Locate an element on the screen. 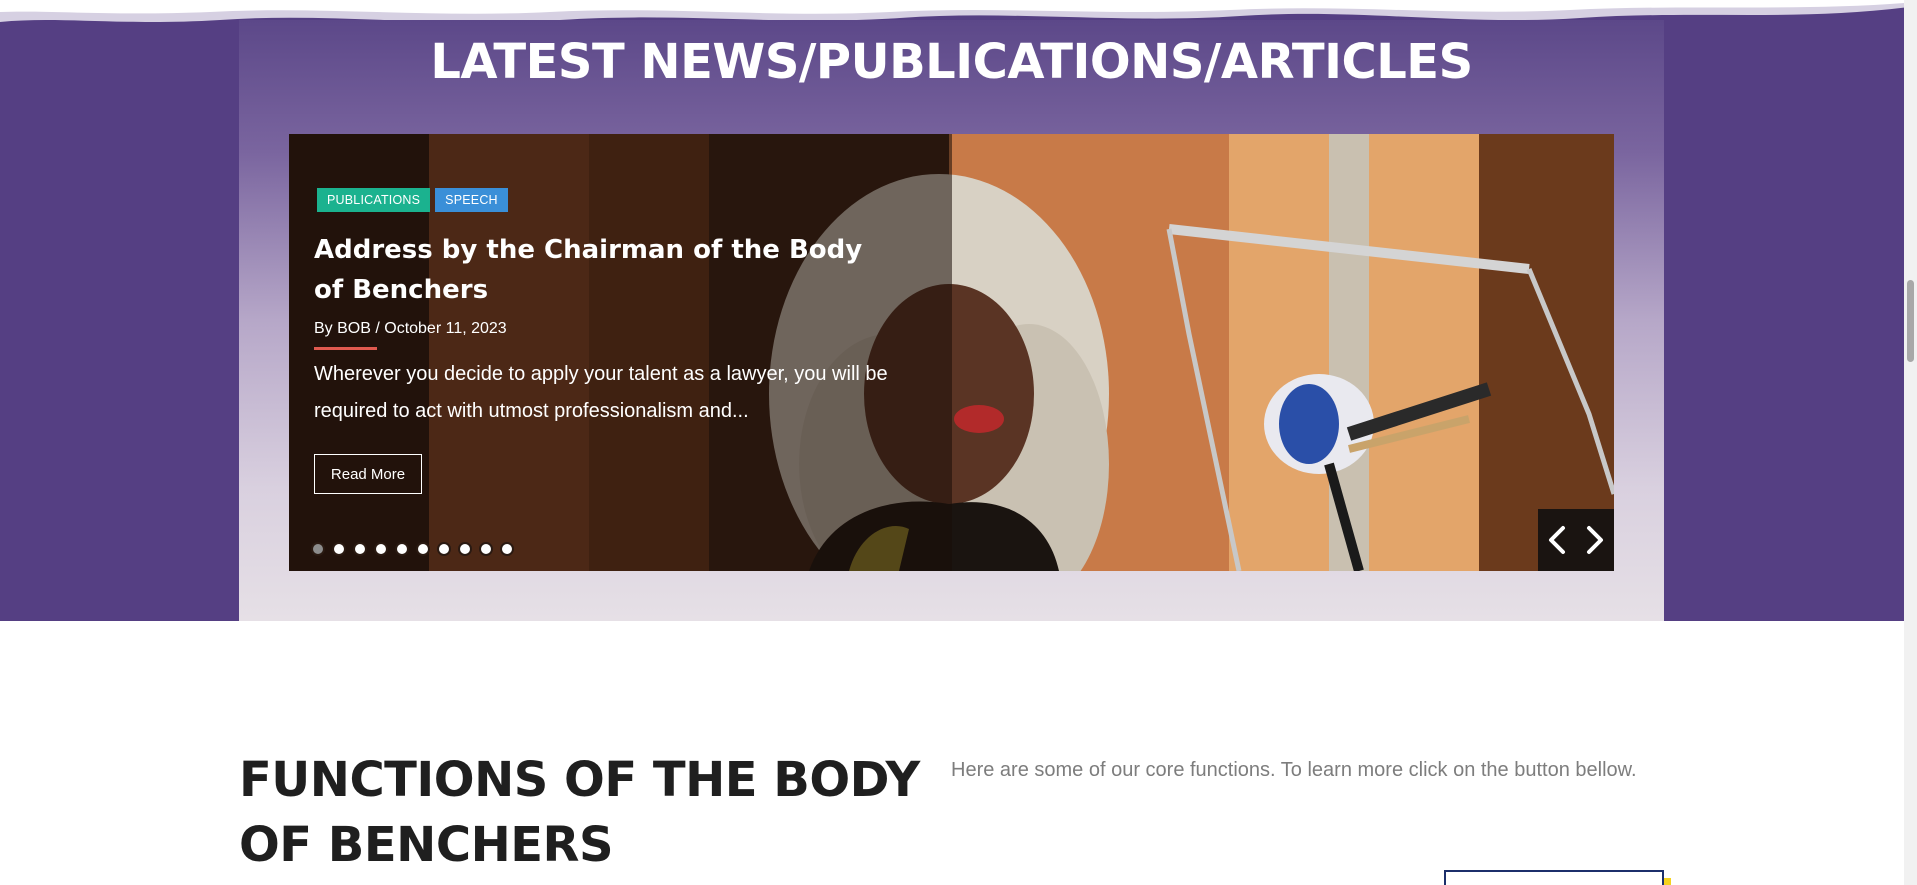 This screenshot has height=885, width=1917. slider-prev-button is located at coordinates (1557, 540).